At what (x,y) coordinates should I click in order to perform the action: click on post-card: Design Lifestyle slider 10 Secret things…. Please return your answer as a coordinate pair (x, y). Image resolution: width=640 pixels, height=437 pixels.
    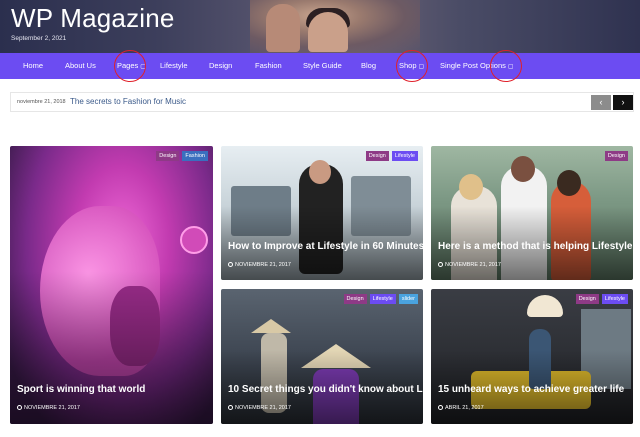
    Looking at the image, I should click on (322, 356).